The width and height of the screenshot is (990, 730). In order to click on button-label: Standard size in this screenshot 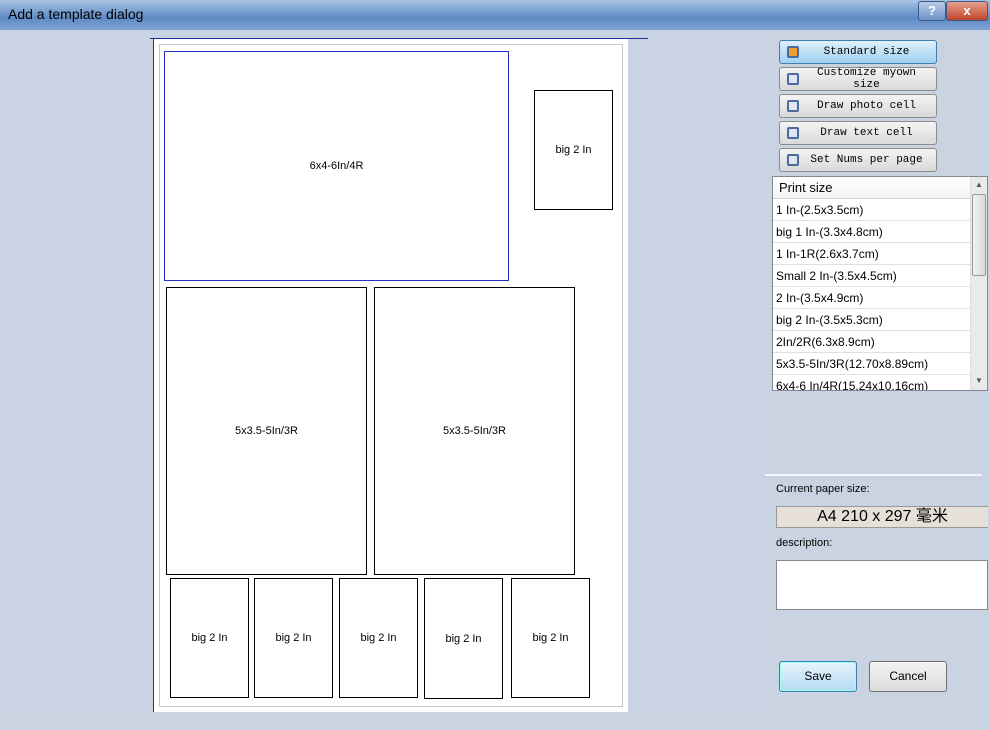, I will do `click(866, 52)`.